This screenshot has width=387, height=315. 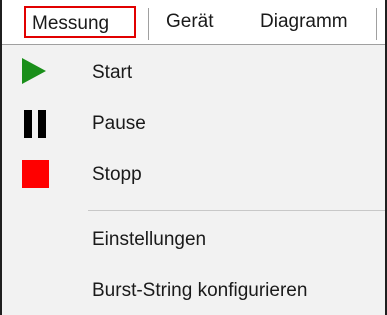 I want to click on menu-item-start: Start, so click(x=193, y=73).